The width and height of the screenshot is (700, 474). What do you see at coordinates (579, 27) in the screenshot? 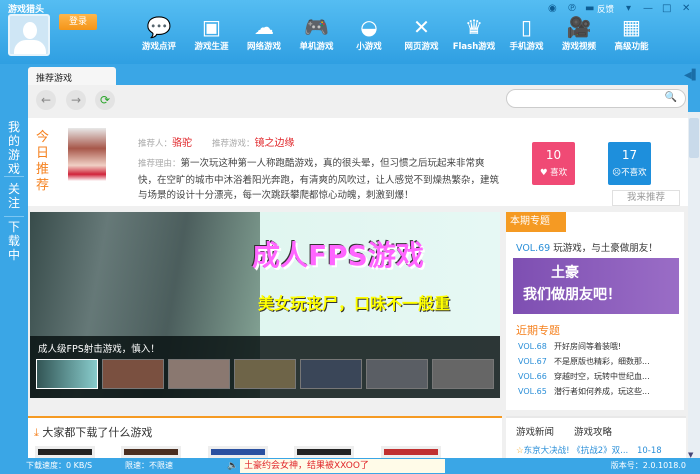
I see `video-camera-icon: 🎥` at bounding box center [579, 27].